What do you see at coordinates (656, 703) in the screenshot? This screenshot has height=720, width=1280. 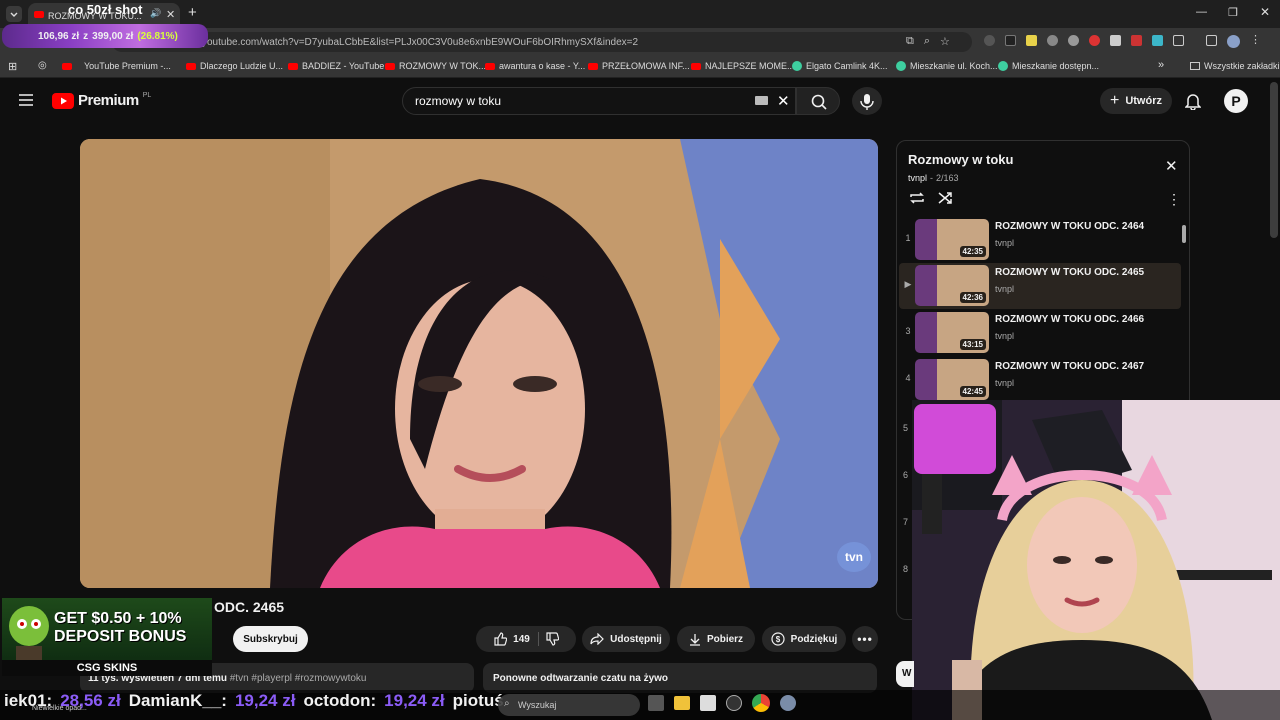 I see `task-view-icon` at bounding box center [656, 703].